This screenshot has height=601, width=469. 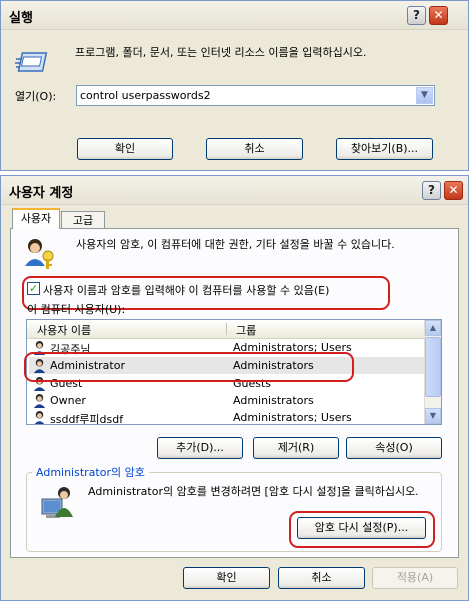 What do you see at coordinates (255, 95) in the screenshot?
I see `open-combobox: control userpasswords2 ▼` at bounding box center [255, 95].